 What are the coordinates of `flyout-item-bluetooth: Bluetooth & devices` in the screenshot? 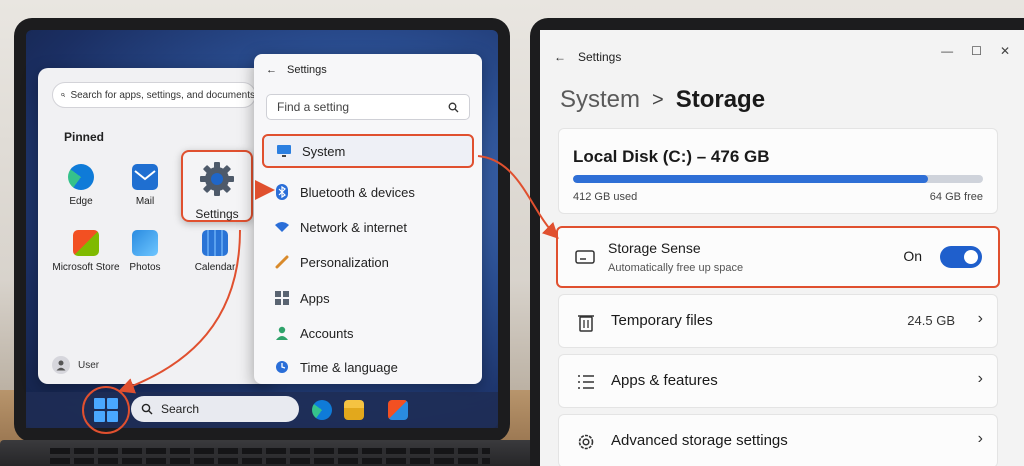 It's located at (368, 192).